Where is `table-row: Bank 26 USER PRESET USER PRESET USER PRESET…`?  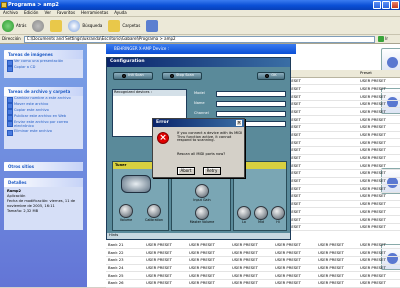
table-row: Bank 26 USER PRESET USER PRESET USER PRESET… is located at coordinates (253, 284).